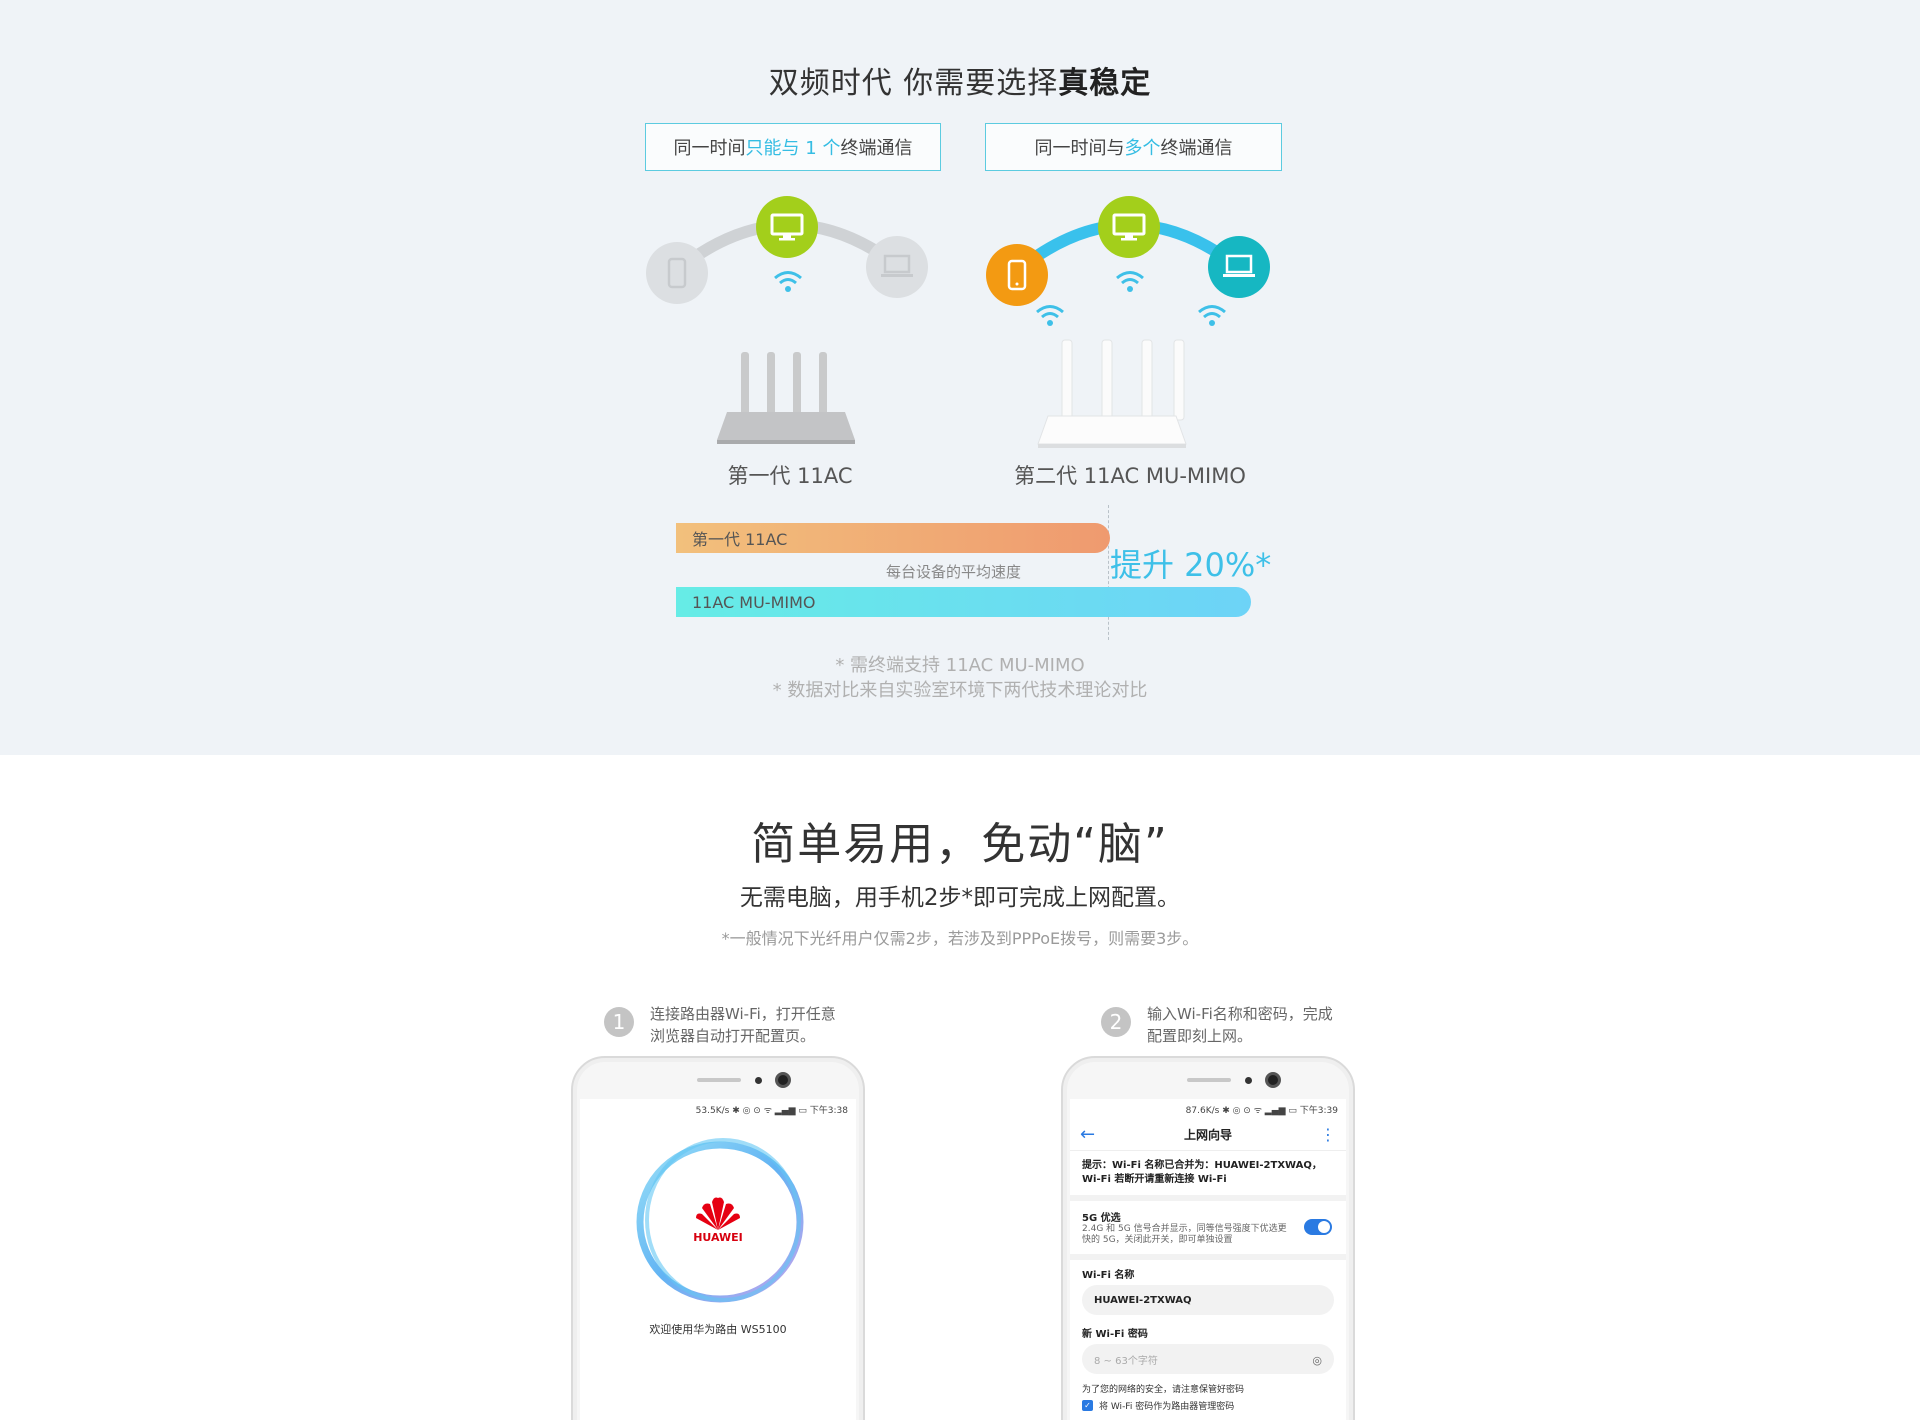  I want to click on status-bar: 87.6K/s ✱ ◎ ⊙ ᯤ ▂▄▆ ▭ 下午3:39, so click(1261, 1111).